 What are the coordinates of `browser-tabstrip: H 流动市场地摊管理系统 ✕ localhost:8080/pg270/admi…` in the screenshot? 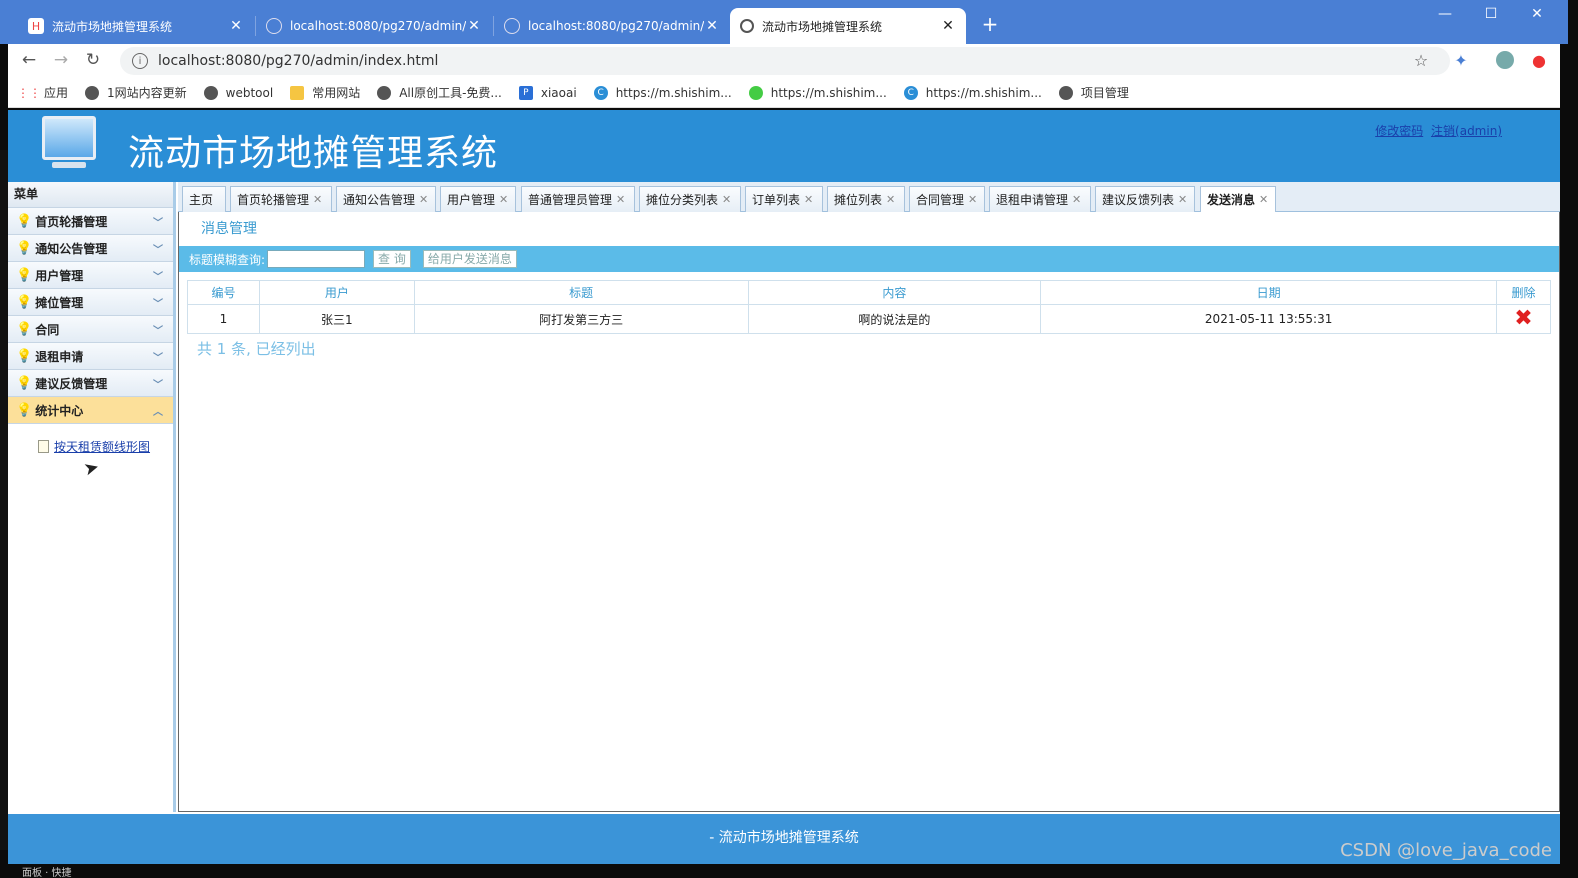 It's located at (784, 22).